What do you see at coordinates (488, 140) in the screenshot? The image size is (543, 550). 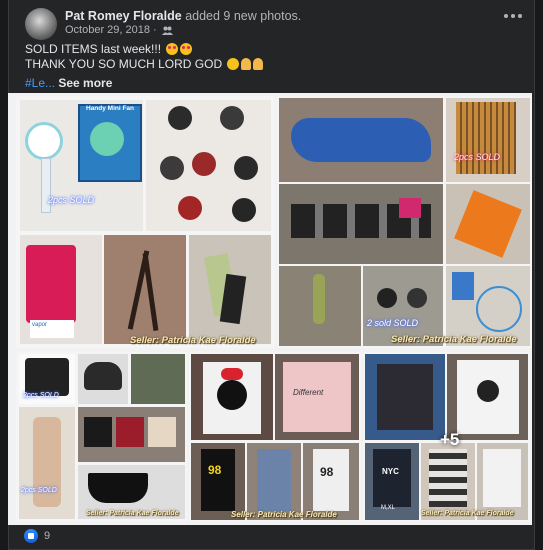 I see `pencils-photo: 2pcs SOLD` at bounding box center [488, 140].